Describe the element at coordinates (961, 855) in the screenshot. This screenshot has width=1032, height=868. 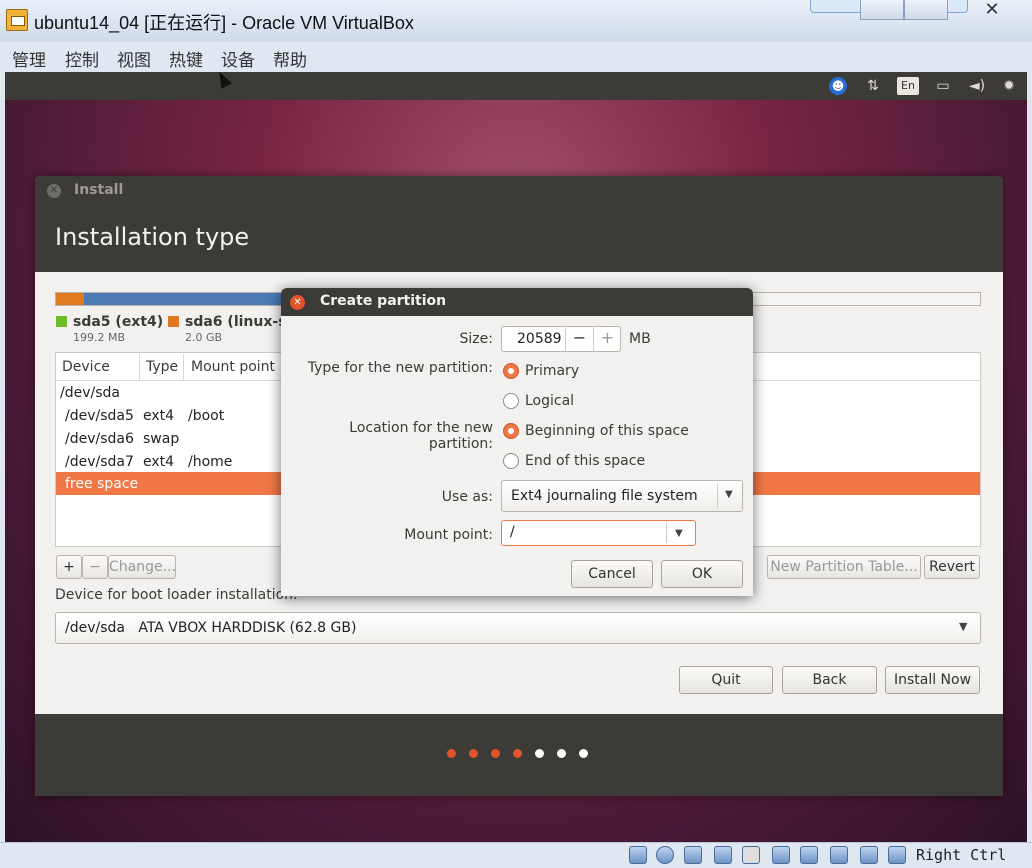
I see `host-key-indicator: Right Ctrl` at that location.